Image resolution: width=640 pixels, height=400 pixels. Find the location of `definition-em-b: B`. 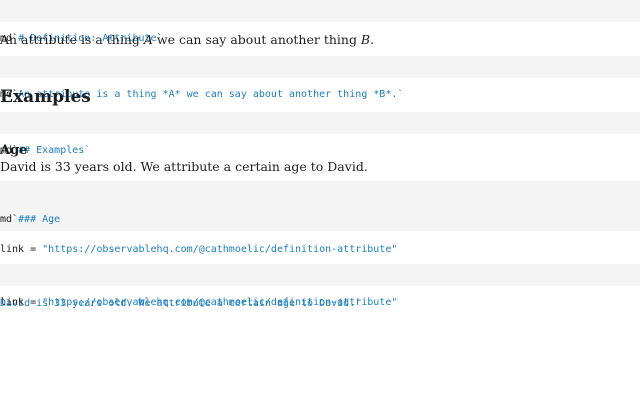

definition-em-b: B is located at coordinates (365, 39).